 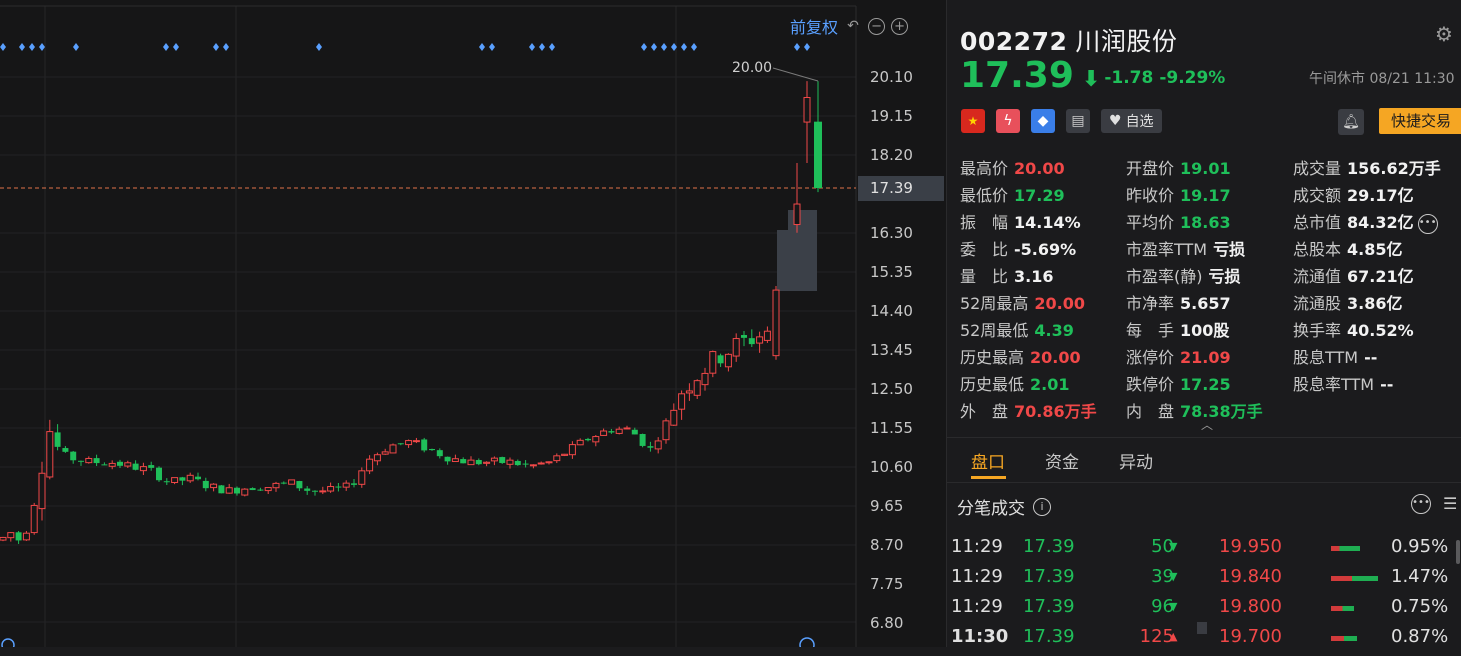 What do you see at coordinates (814, 26) in the screenshot?
I see `adjust-mode-button: 前复权` at bounding box center [814, 26].